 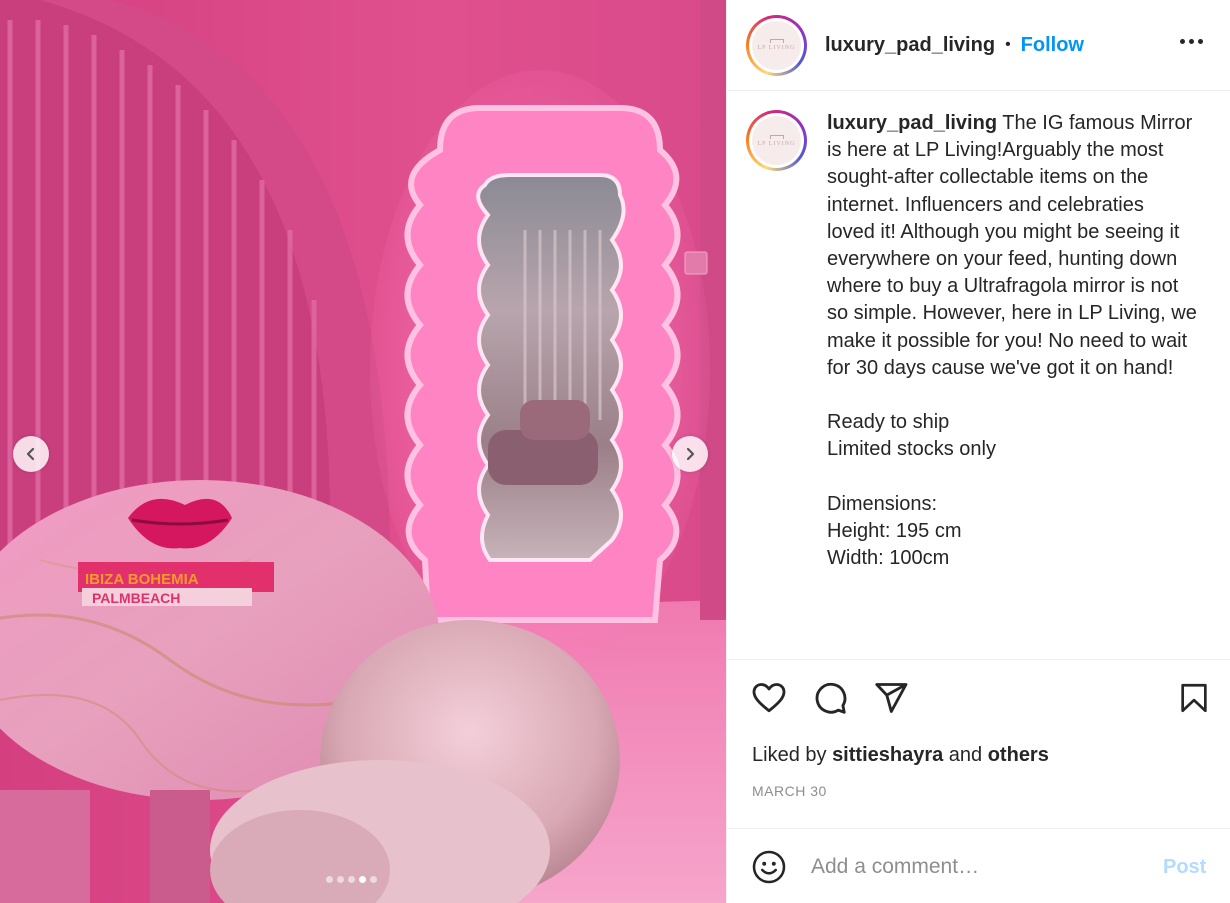 I want to click on caption-author-avatar: LP LIVING, so click(x=776, y=140).